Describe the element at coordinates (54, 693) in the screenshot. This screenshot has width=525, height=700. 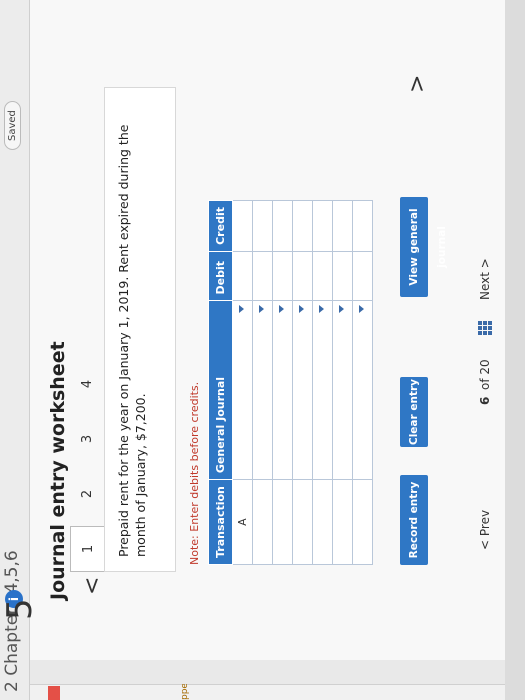
I see `red-marker-icon` at that location.